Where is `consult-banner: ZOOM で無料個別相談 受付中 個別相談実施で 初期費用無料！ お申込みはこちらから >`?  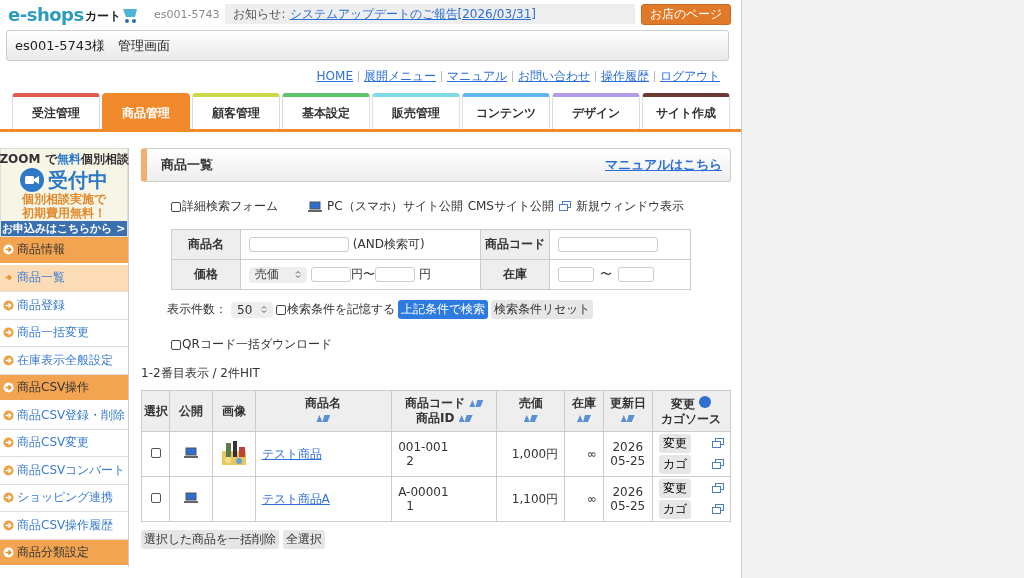
consult-banner: ZOOM で無料個別相談 受付中 個別相談実施で 初期費用無料！ お申込みはこちらから > is located at coordinates (64, 192).